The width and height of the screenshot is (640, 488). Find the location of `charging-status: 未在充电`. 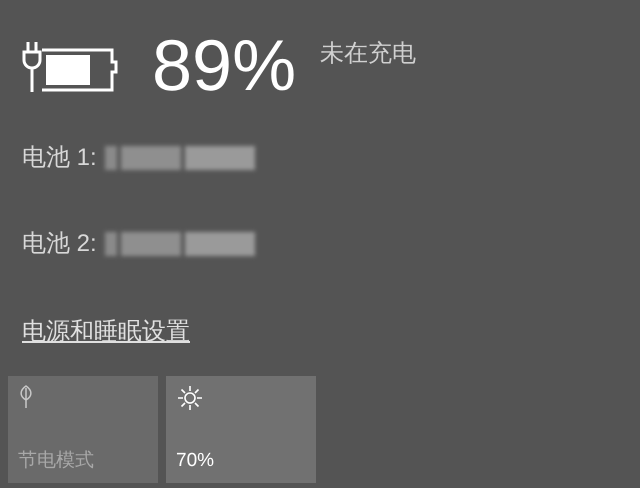

charging-status: 未在充电 is located at coordinates (368, 54).